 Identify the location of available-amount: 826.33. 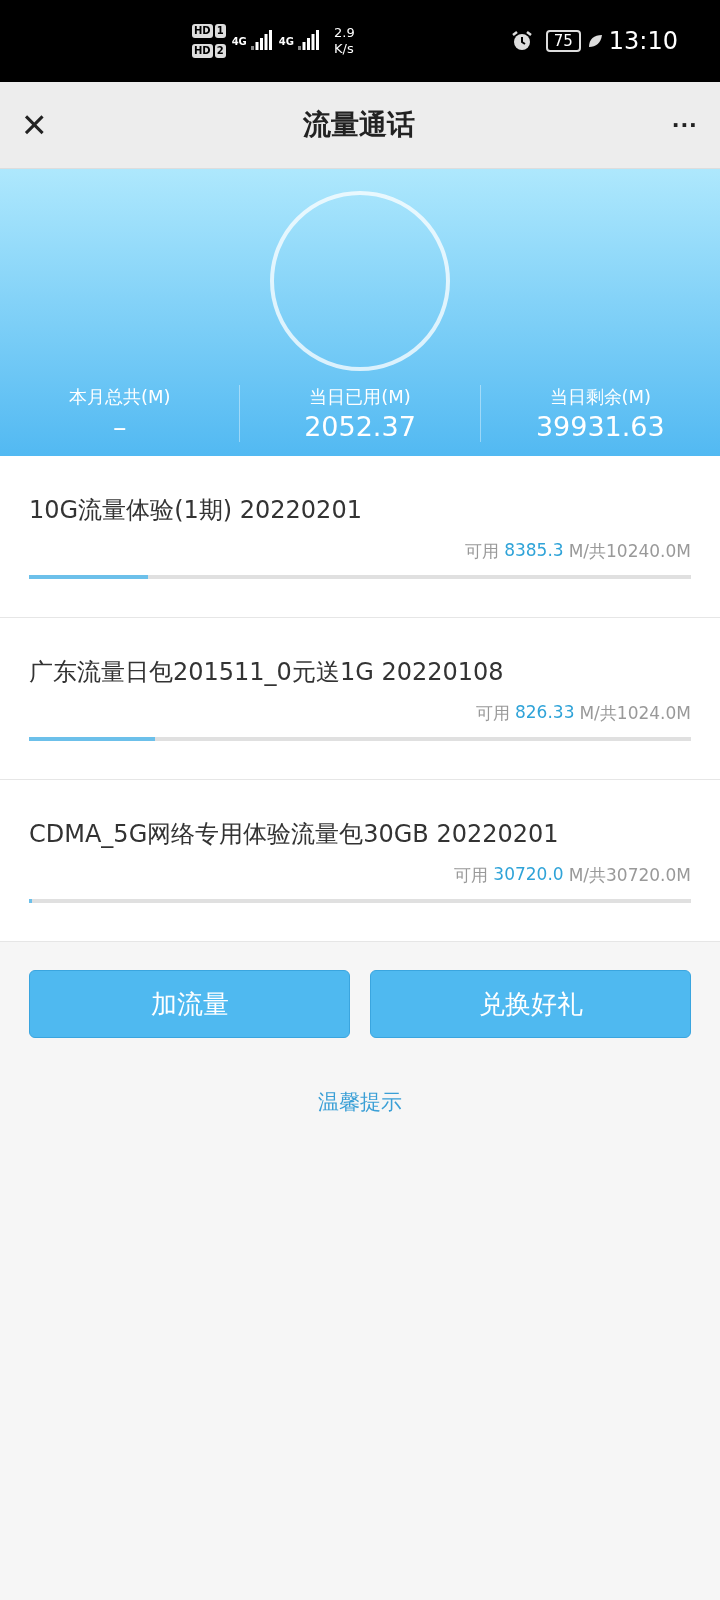
(544, 713).